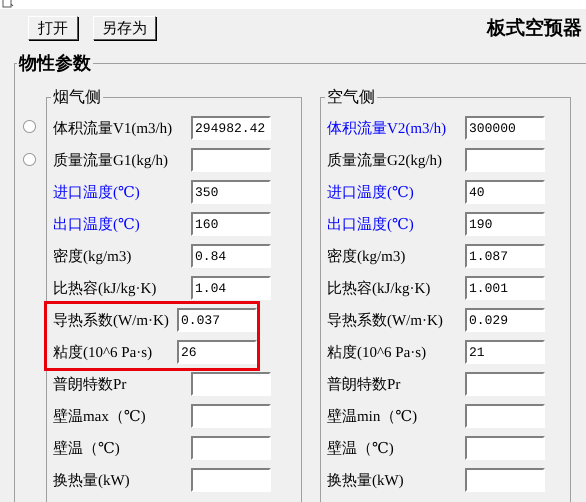 This screenshot has width=586, height=502. I want to click on field-label: 体积流量V1(m3/h), so click(113, 128).